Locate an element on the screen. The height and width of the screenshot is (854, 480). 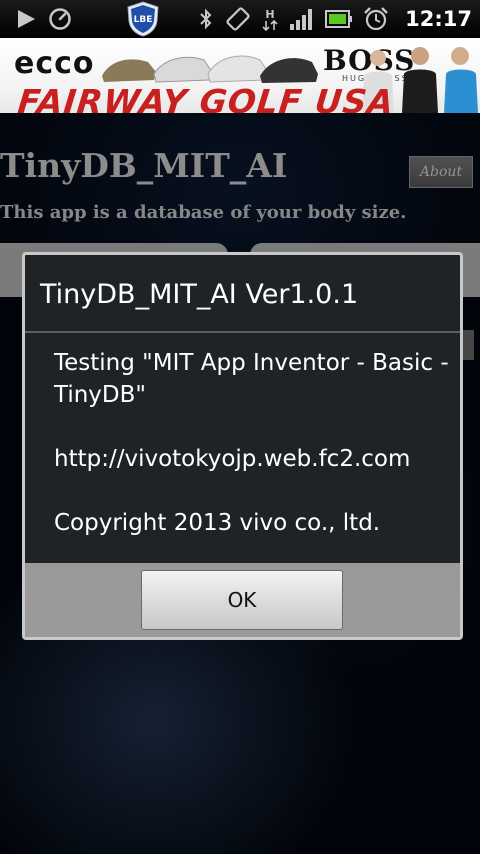
hsdpa-icon: H is located at coordinates (270, 19).